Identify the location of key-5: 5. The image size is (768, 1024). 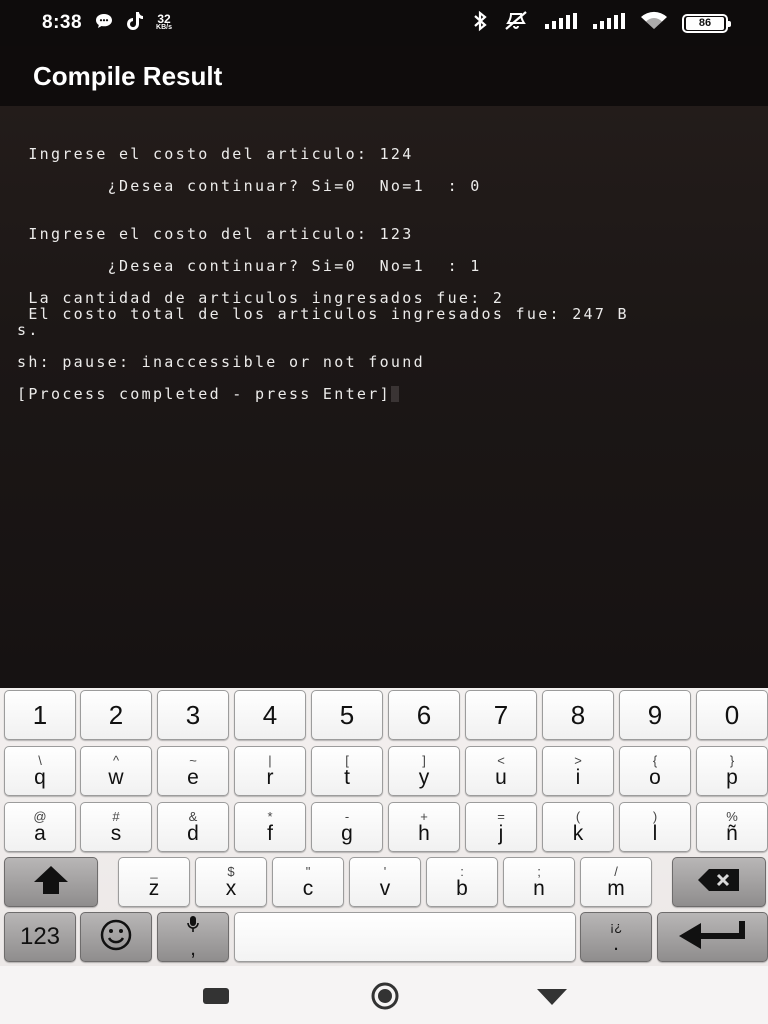
(347, 715).